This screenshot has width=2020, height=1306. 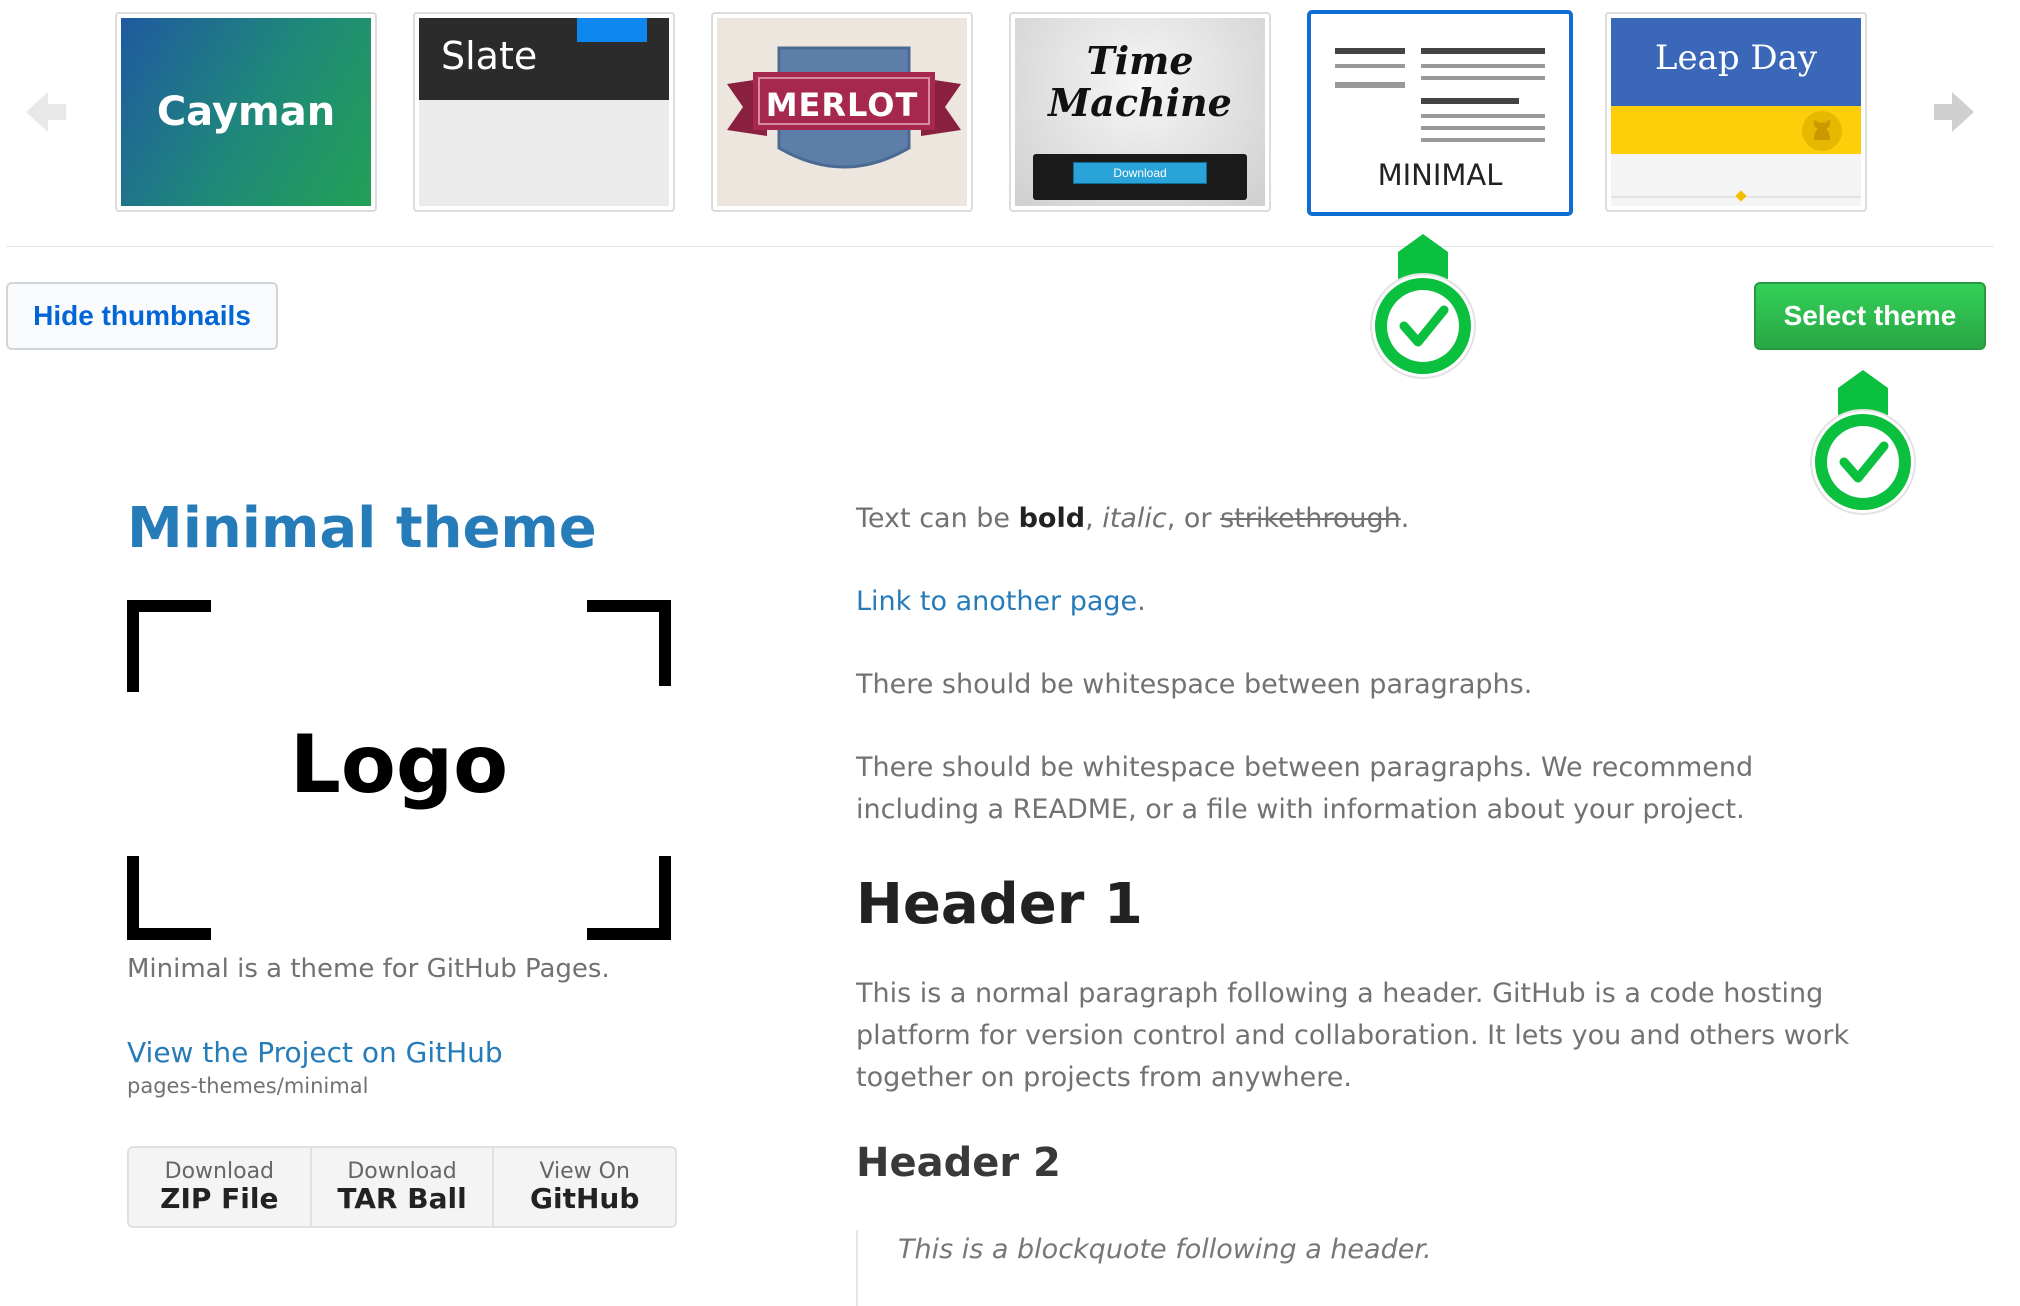 What do you see at coordinates (1104, 1077) in the screenshot?
I see `normal-paragraph-line-3: together on projects from anywhere.` at bounding box center [1104, 1077].